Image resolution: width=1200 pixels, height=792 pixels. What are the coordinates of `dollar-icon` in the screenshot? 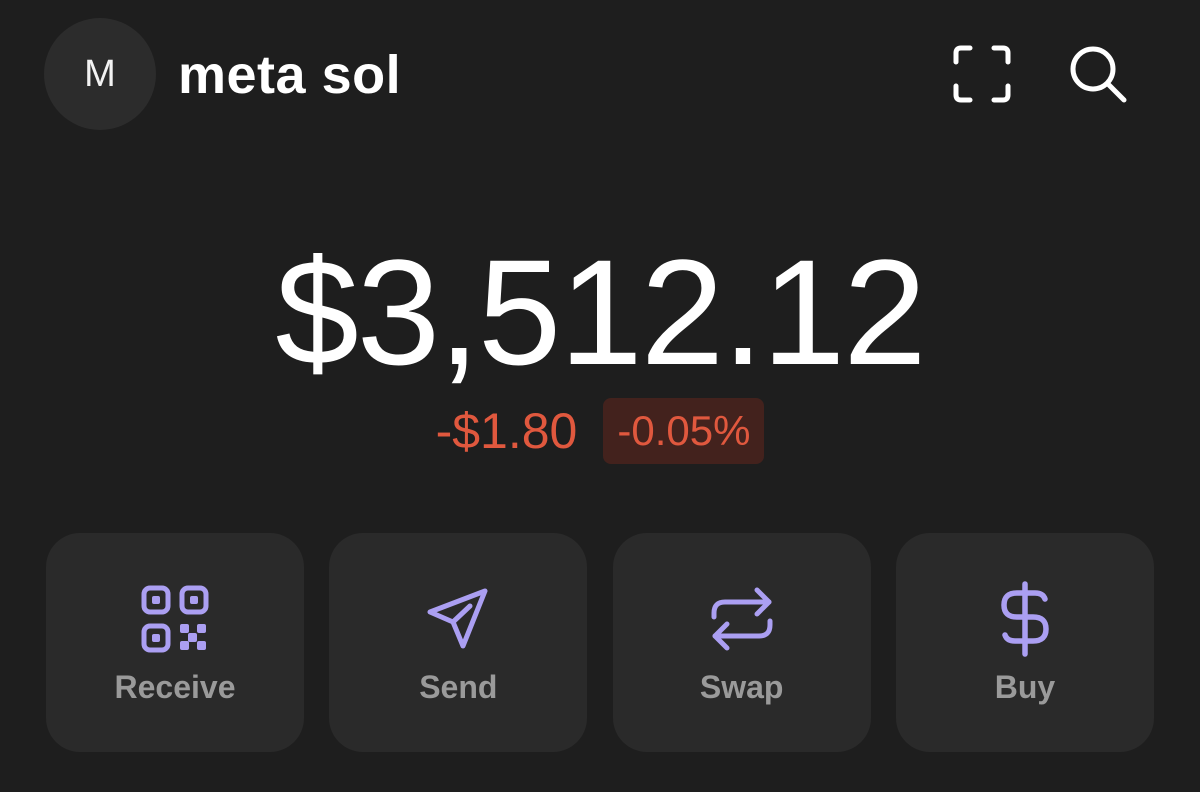 It's located at (1025, 619).